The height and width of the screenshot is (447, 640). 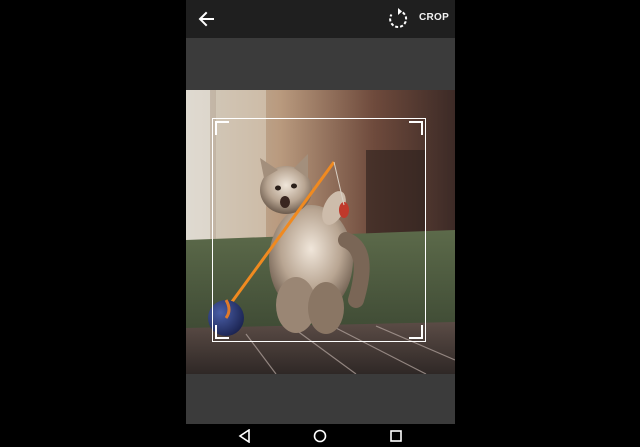 I want to click on crop-handle-bottom-right, so click(x=416, y=332).